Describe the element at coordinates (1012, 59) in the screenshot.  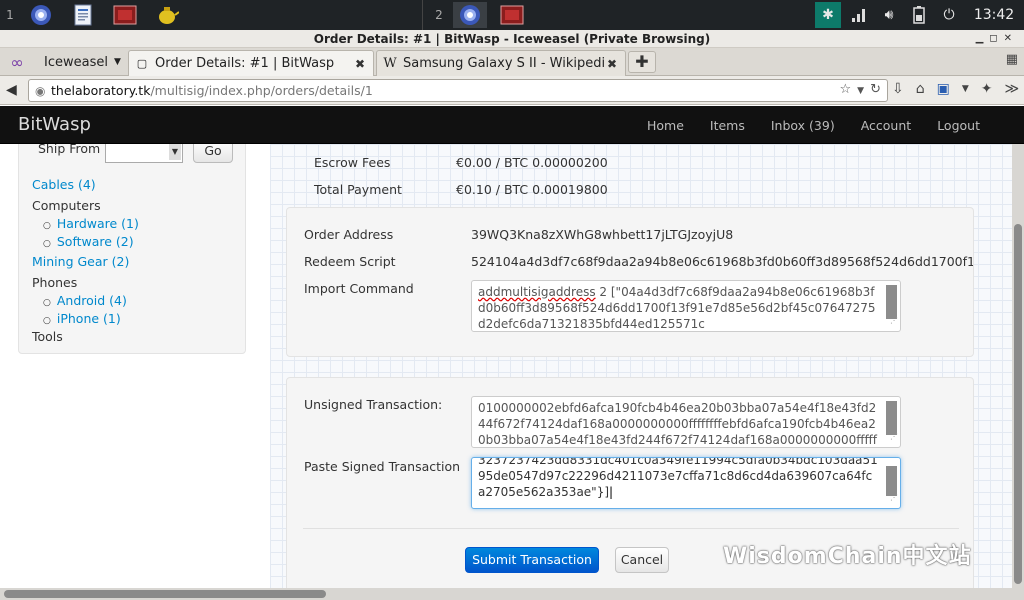
I see `list-all-tabs-icon: ▦` at that location.